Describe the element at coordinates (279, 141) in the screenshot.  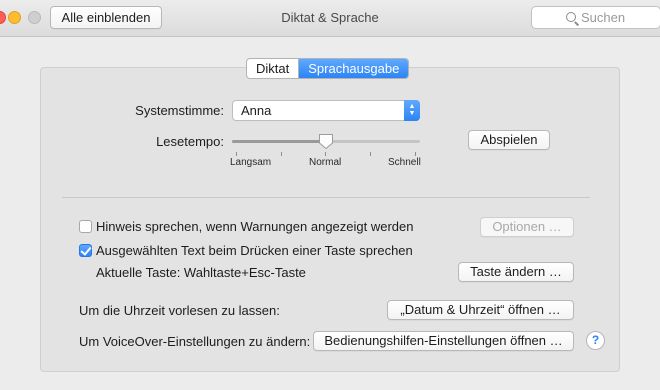
I see `speaking-rate-fill` at that location.